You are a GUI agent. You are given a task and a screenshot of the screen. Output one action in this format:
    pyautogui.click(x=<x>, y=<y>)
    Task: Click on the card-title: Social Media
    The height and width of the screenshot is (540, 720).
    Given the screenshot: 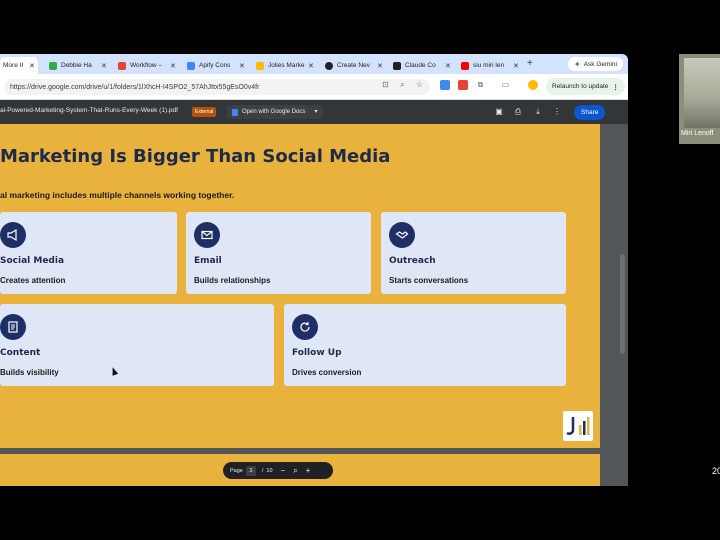 What is the action you would take?
    pyautogui.click(x=32, y=261)
    